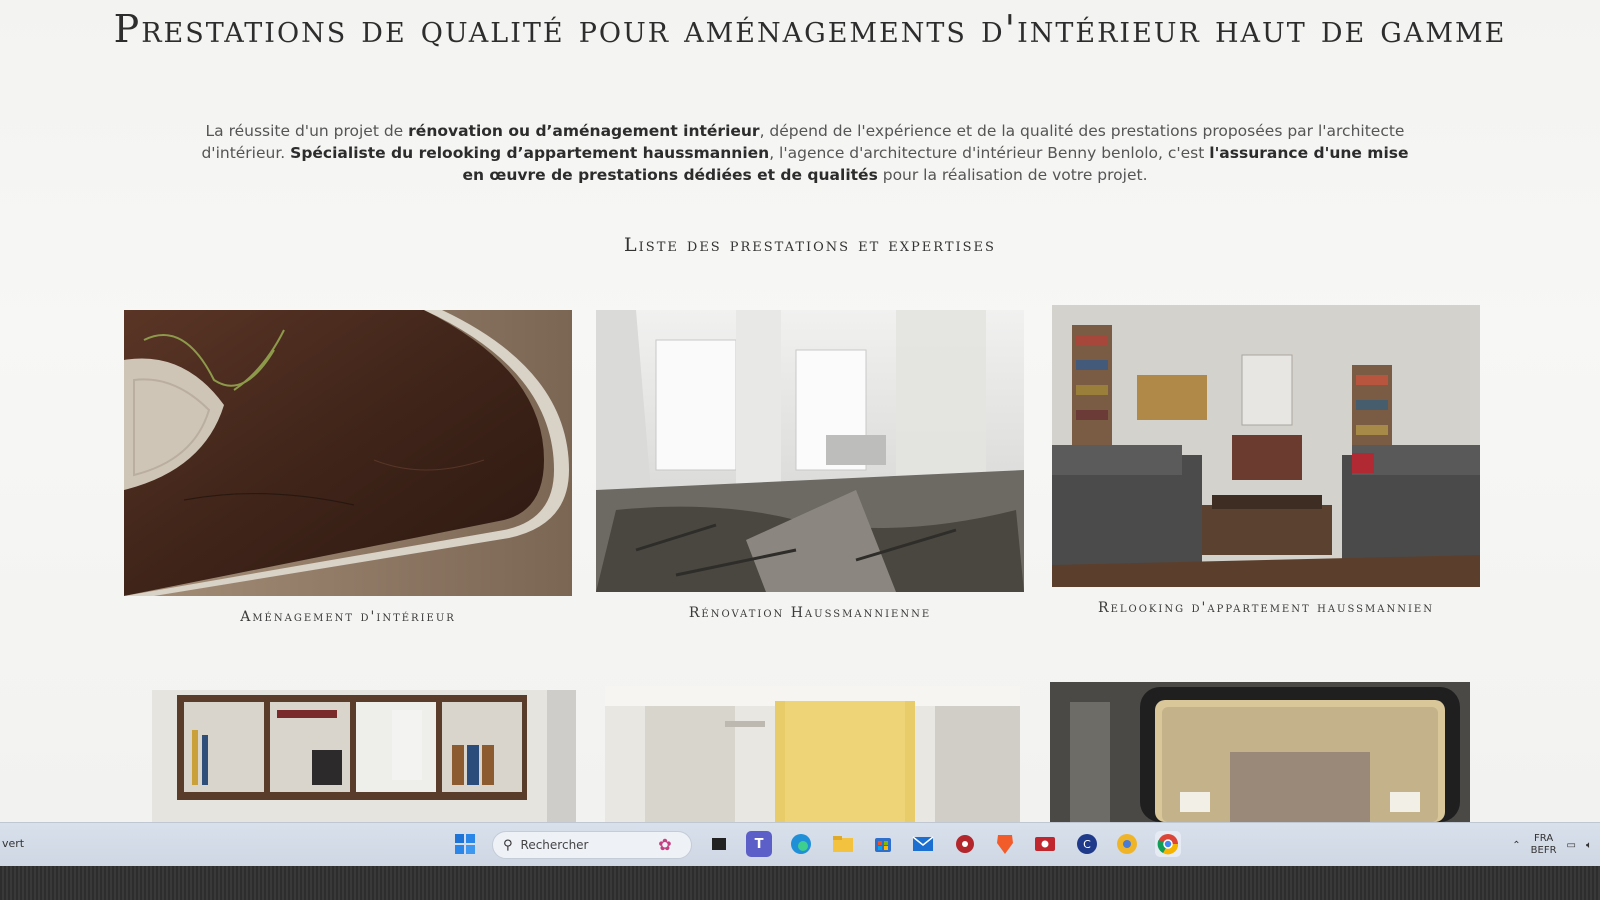 The height and width of the screenshot is (900, 1600). I want to click on service-caption-amenagement: Aménagement d'intérieur, so click(348, 617).